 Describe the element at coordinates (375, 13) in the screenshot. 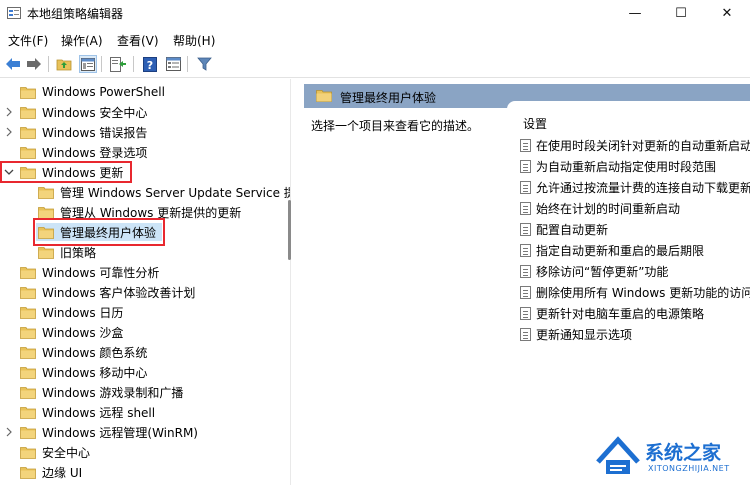

I see `title-bar: 本地组策略编辑器 — ☐ ✕` at that location.